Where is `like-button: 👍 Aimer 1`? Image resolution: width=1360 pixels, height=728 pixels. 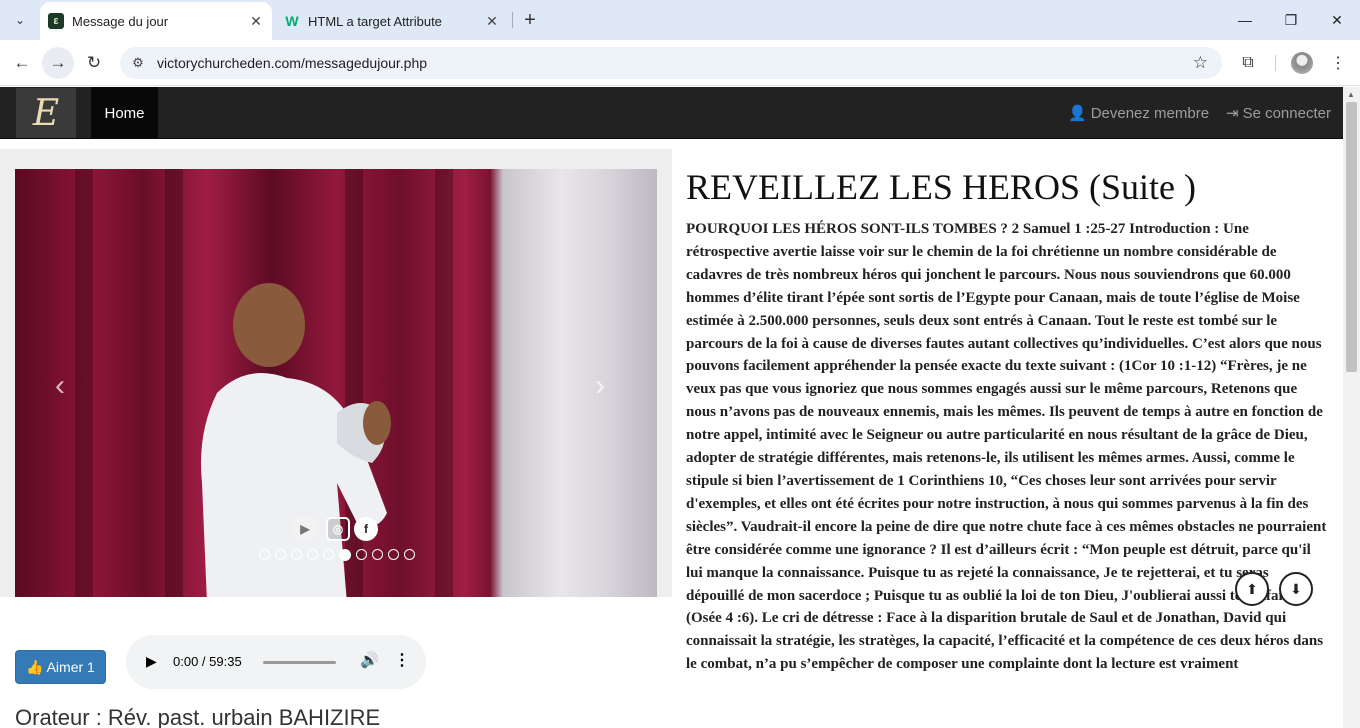 like-button: 👍 Aimer 1 is located at coordinates (60, 667).